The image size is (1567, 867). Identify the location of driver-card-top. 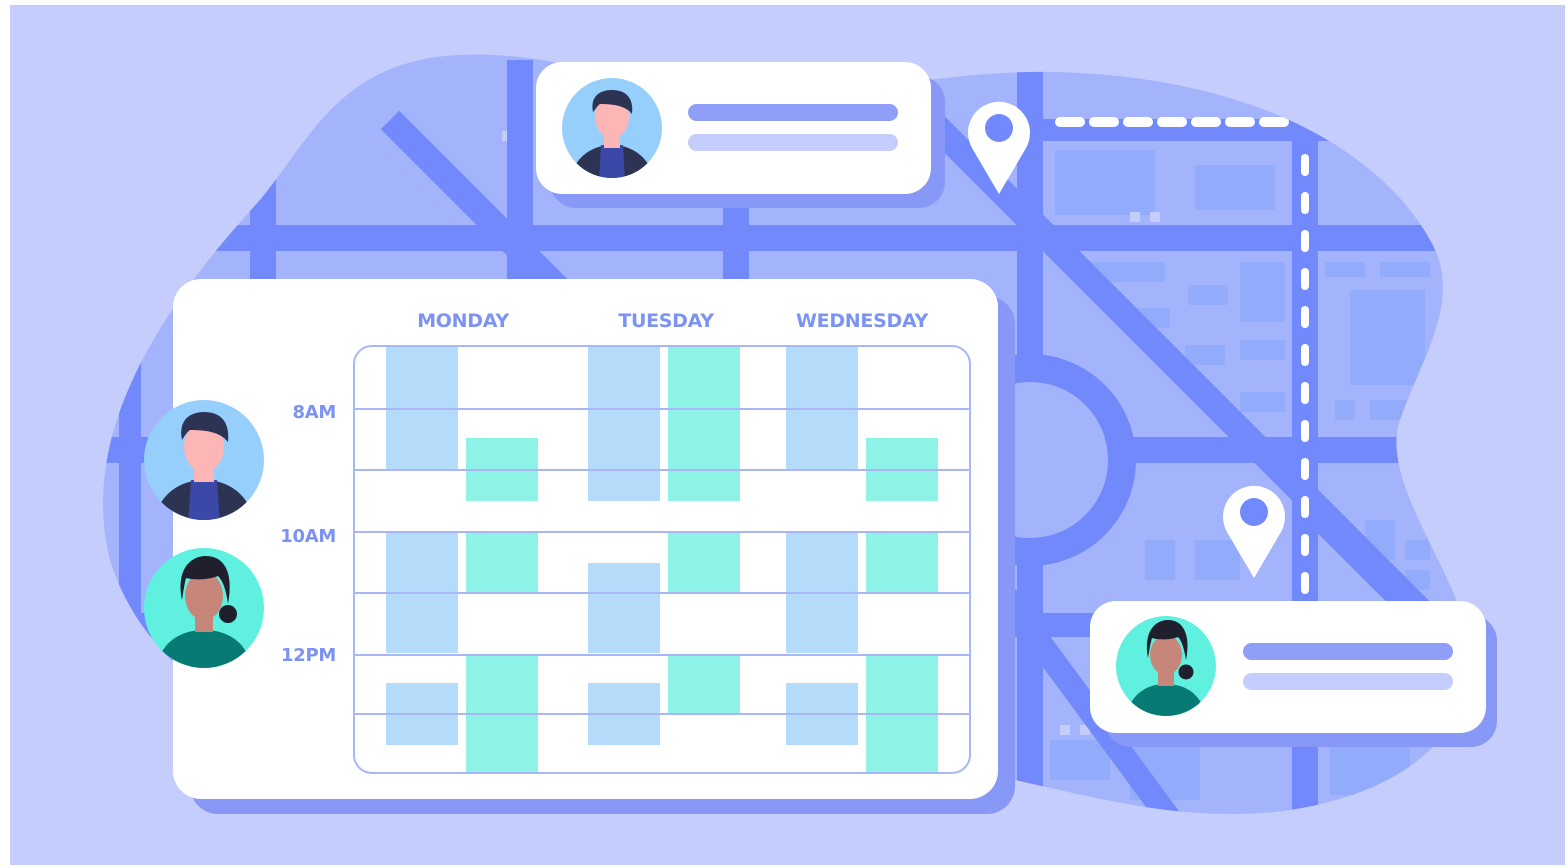
(740, 135).